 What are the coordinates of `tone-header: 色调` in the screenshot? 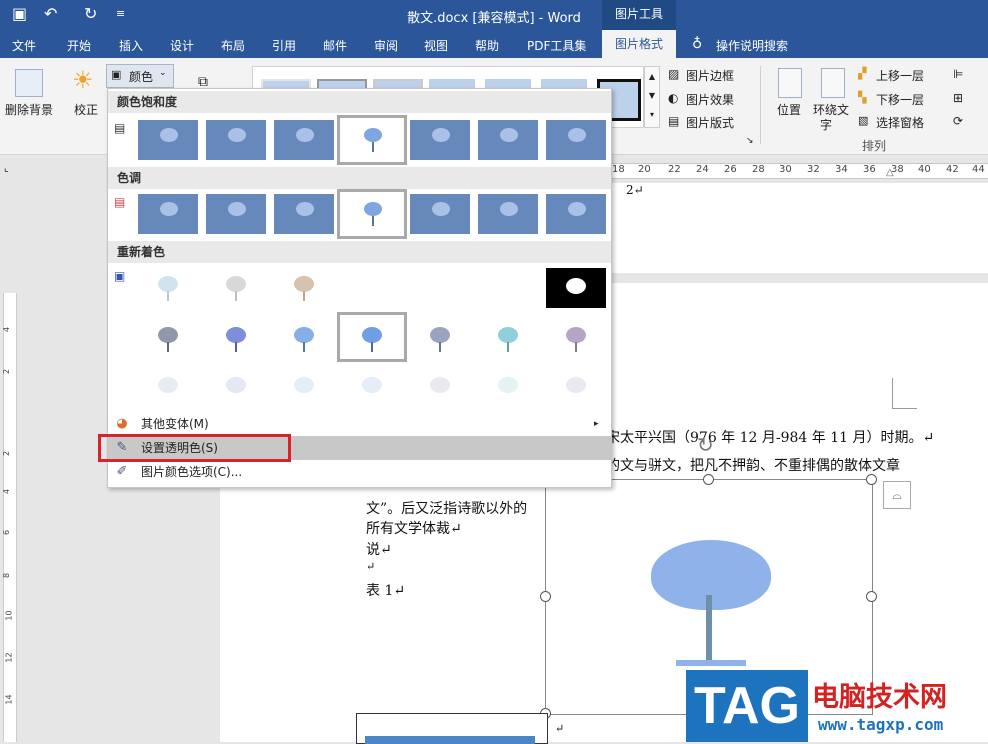 It's located at (359, 178).